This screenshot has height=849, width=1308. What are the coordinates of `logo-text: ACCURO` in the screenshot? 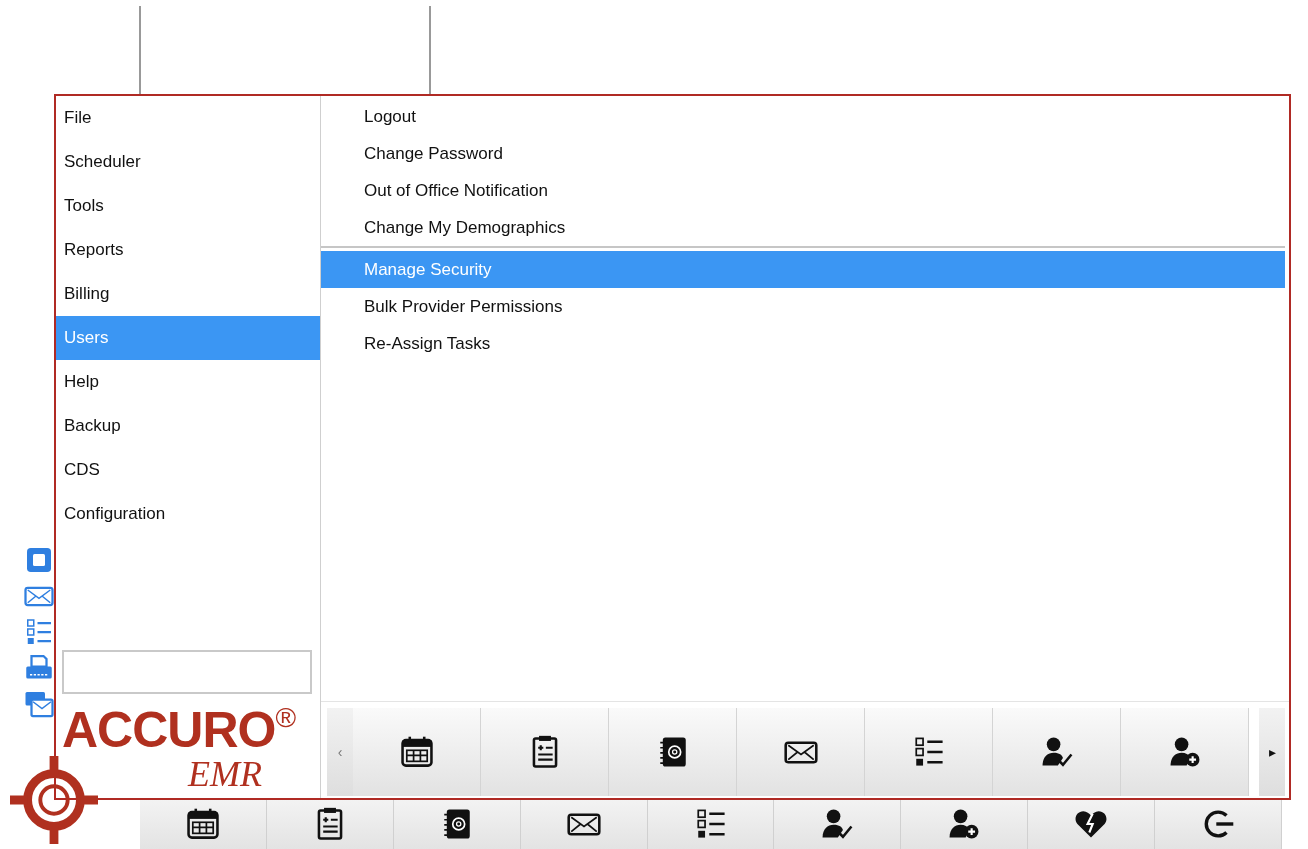 It's located at (169, 730).